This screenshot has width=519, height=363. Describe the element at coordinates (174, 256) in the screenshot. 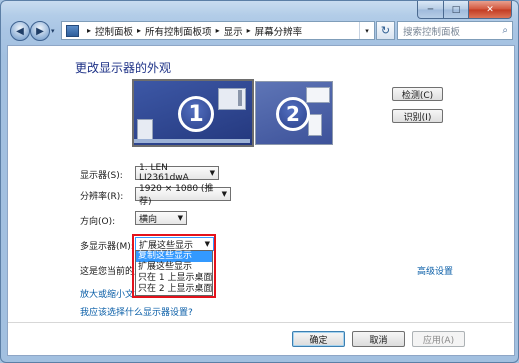

I see `option-duplicate: 复制这些显示` at that location.